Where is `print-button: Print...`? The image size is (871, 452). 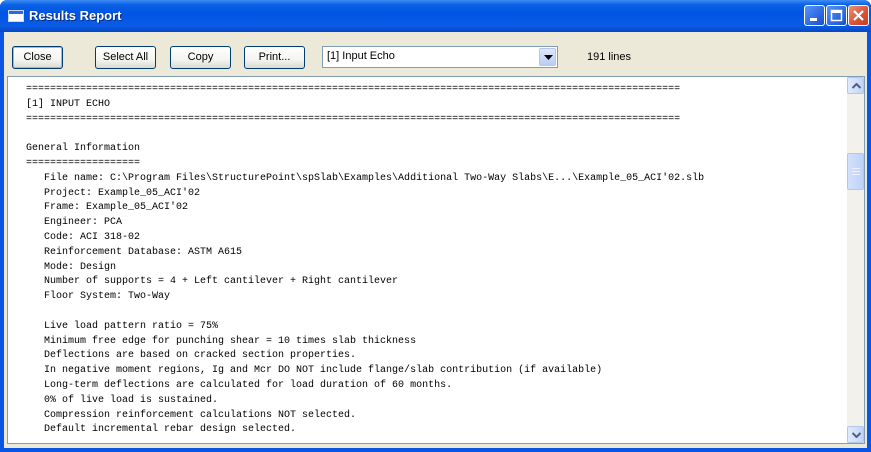
print-button: Print... is located at coordinates (274, 57).